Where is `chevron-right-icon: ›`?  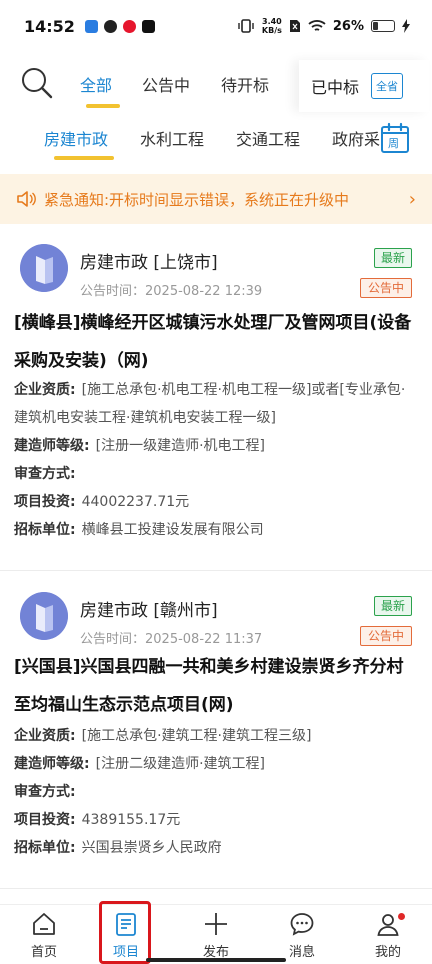 chevron-right-icon: › is located at coordinates (412, 199).